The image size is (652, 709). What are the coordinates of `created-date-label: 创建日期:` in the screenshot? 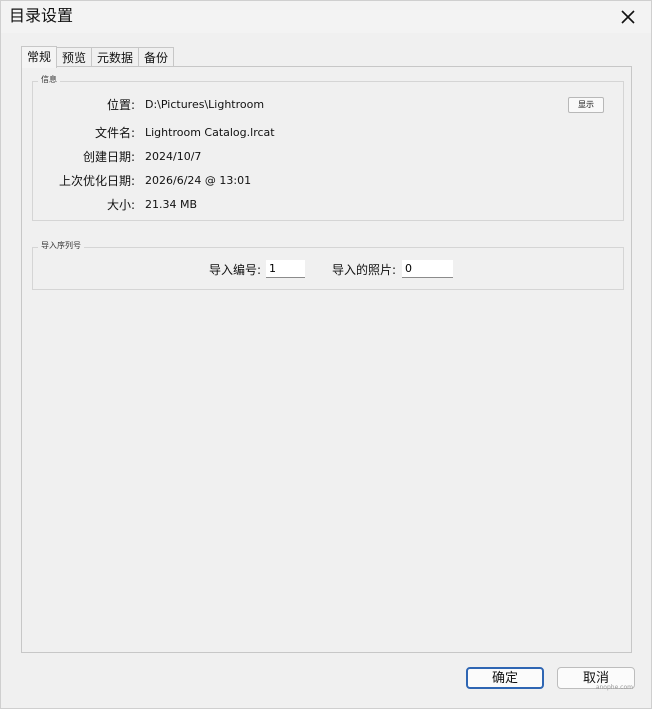 It's located at (108, 157).